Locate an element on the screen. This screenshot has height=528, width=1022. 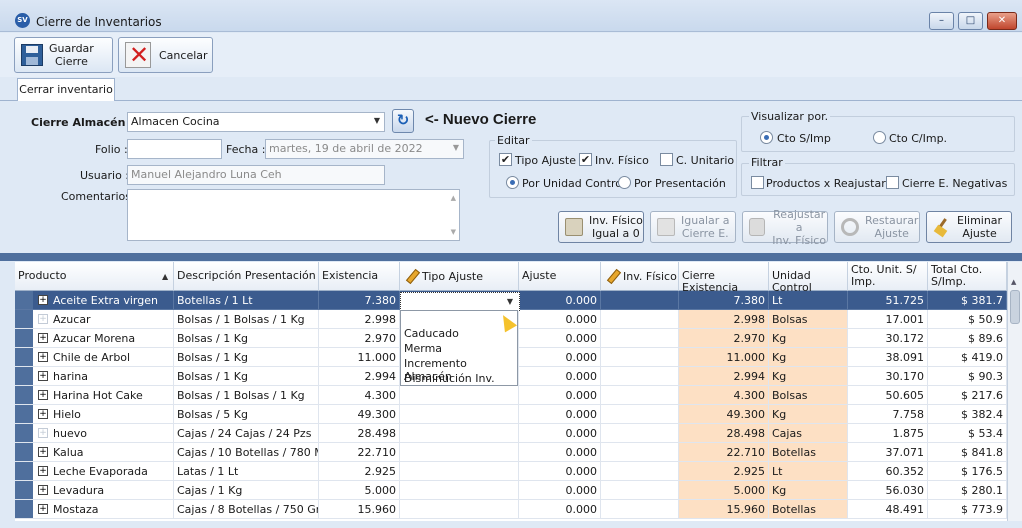
tipo-ajuste-editor: ▼ is located at coordinates (460, 301).